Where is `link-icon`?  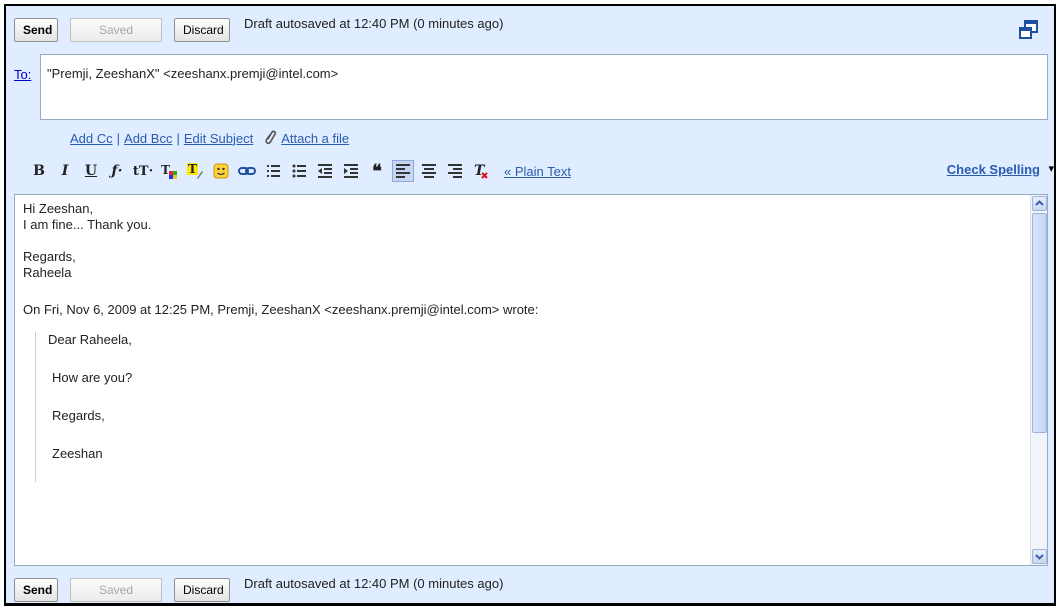 link-icon is located at coordinates (247, 171).